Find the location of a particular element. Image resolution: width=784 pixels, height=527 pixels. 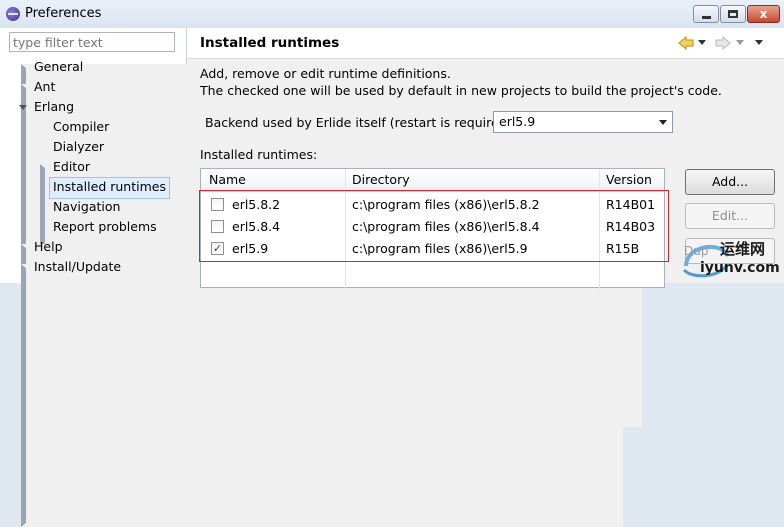

runtimes-table-label: Installed runtimes: is located at coordinates (259, 154).